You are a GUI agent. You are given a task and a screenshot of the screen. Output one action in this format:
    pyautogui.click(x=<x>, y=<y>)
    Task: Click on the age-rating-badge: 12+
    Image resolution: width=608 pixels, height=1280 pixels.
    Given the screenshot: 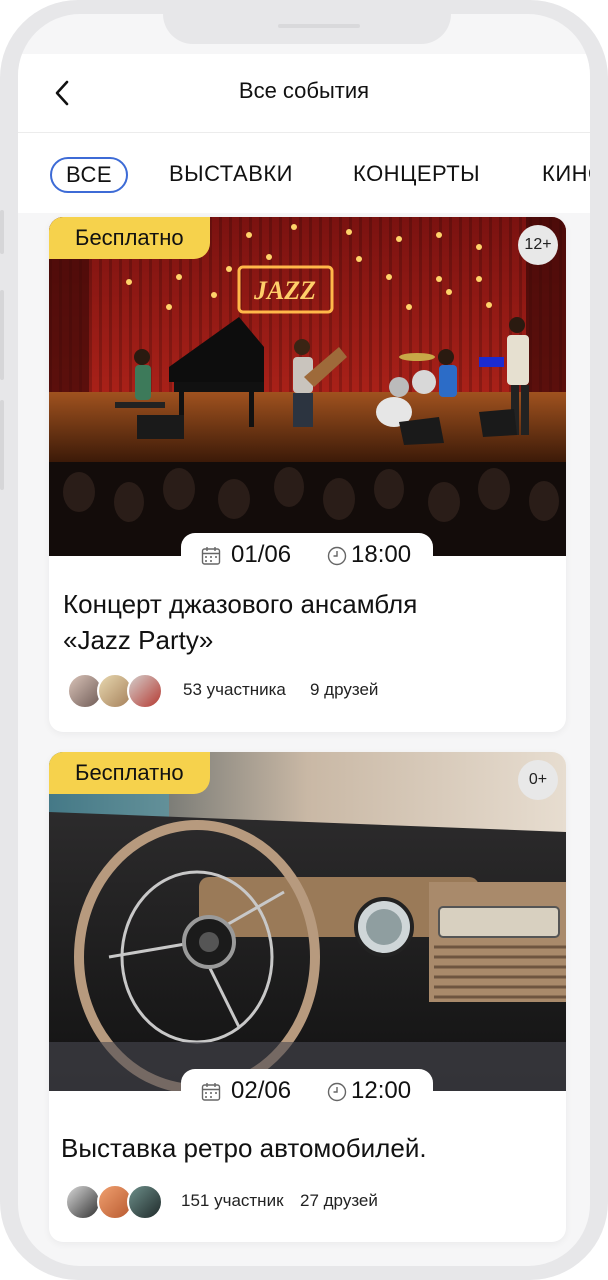 What is the action you would take?
    pyautogui.click(x=538, y=245)
    